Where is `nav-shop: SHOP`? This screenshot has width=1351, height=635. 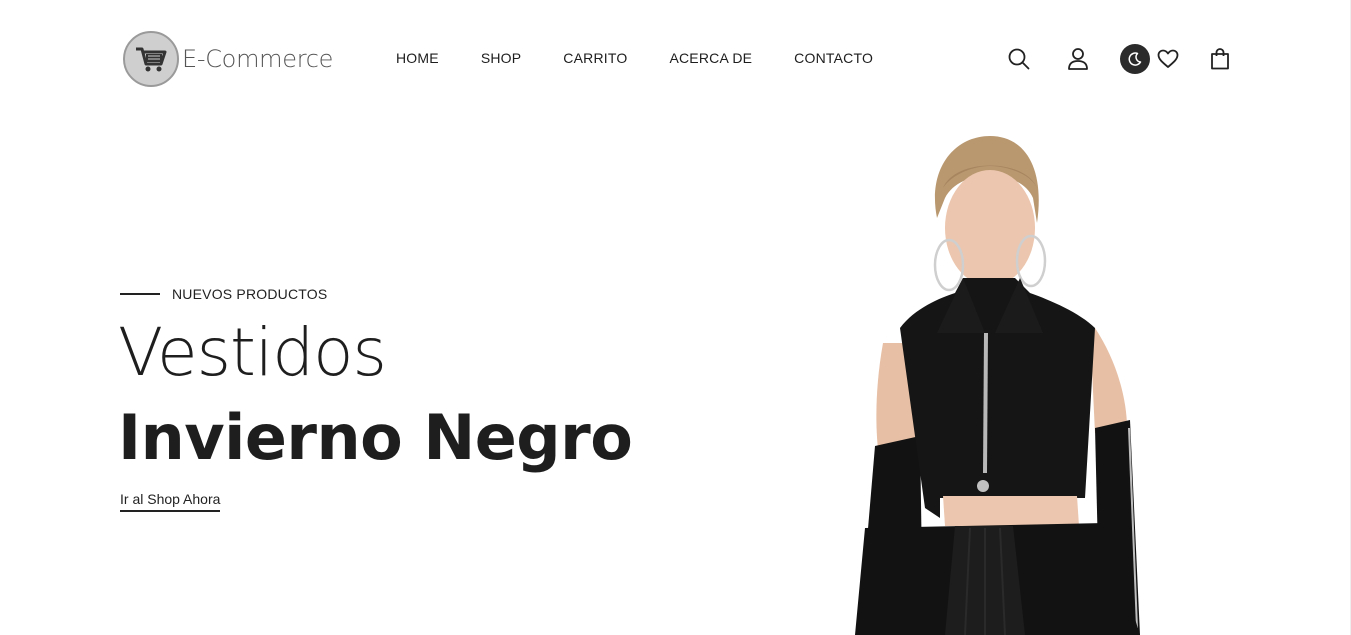
nav-shop: SHOP is located at coordinates (501, 58).